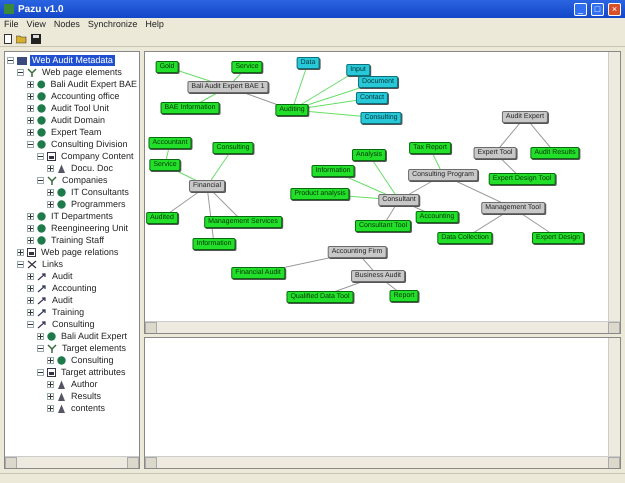  Describe the element at coordinates (80, 108) in the screenshot. I see `tree-item: Audit Tool Unit` at that location.